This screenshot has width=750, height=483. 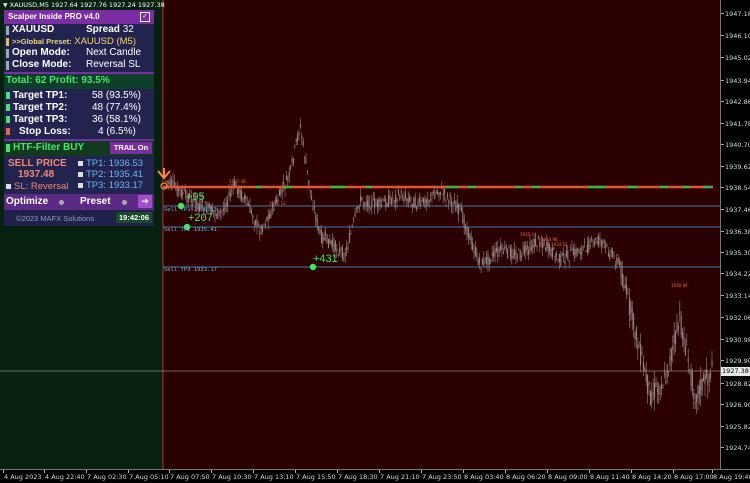 What do you see at coordinates (737, 102) in the screenshot?
I see `price-label: 1942.86` at bounding box center [737, 102].